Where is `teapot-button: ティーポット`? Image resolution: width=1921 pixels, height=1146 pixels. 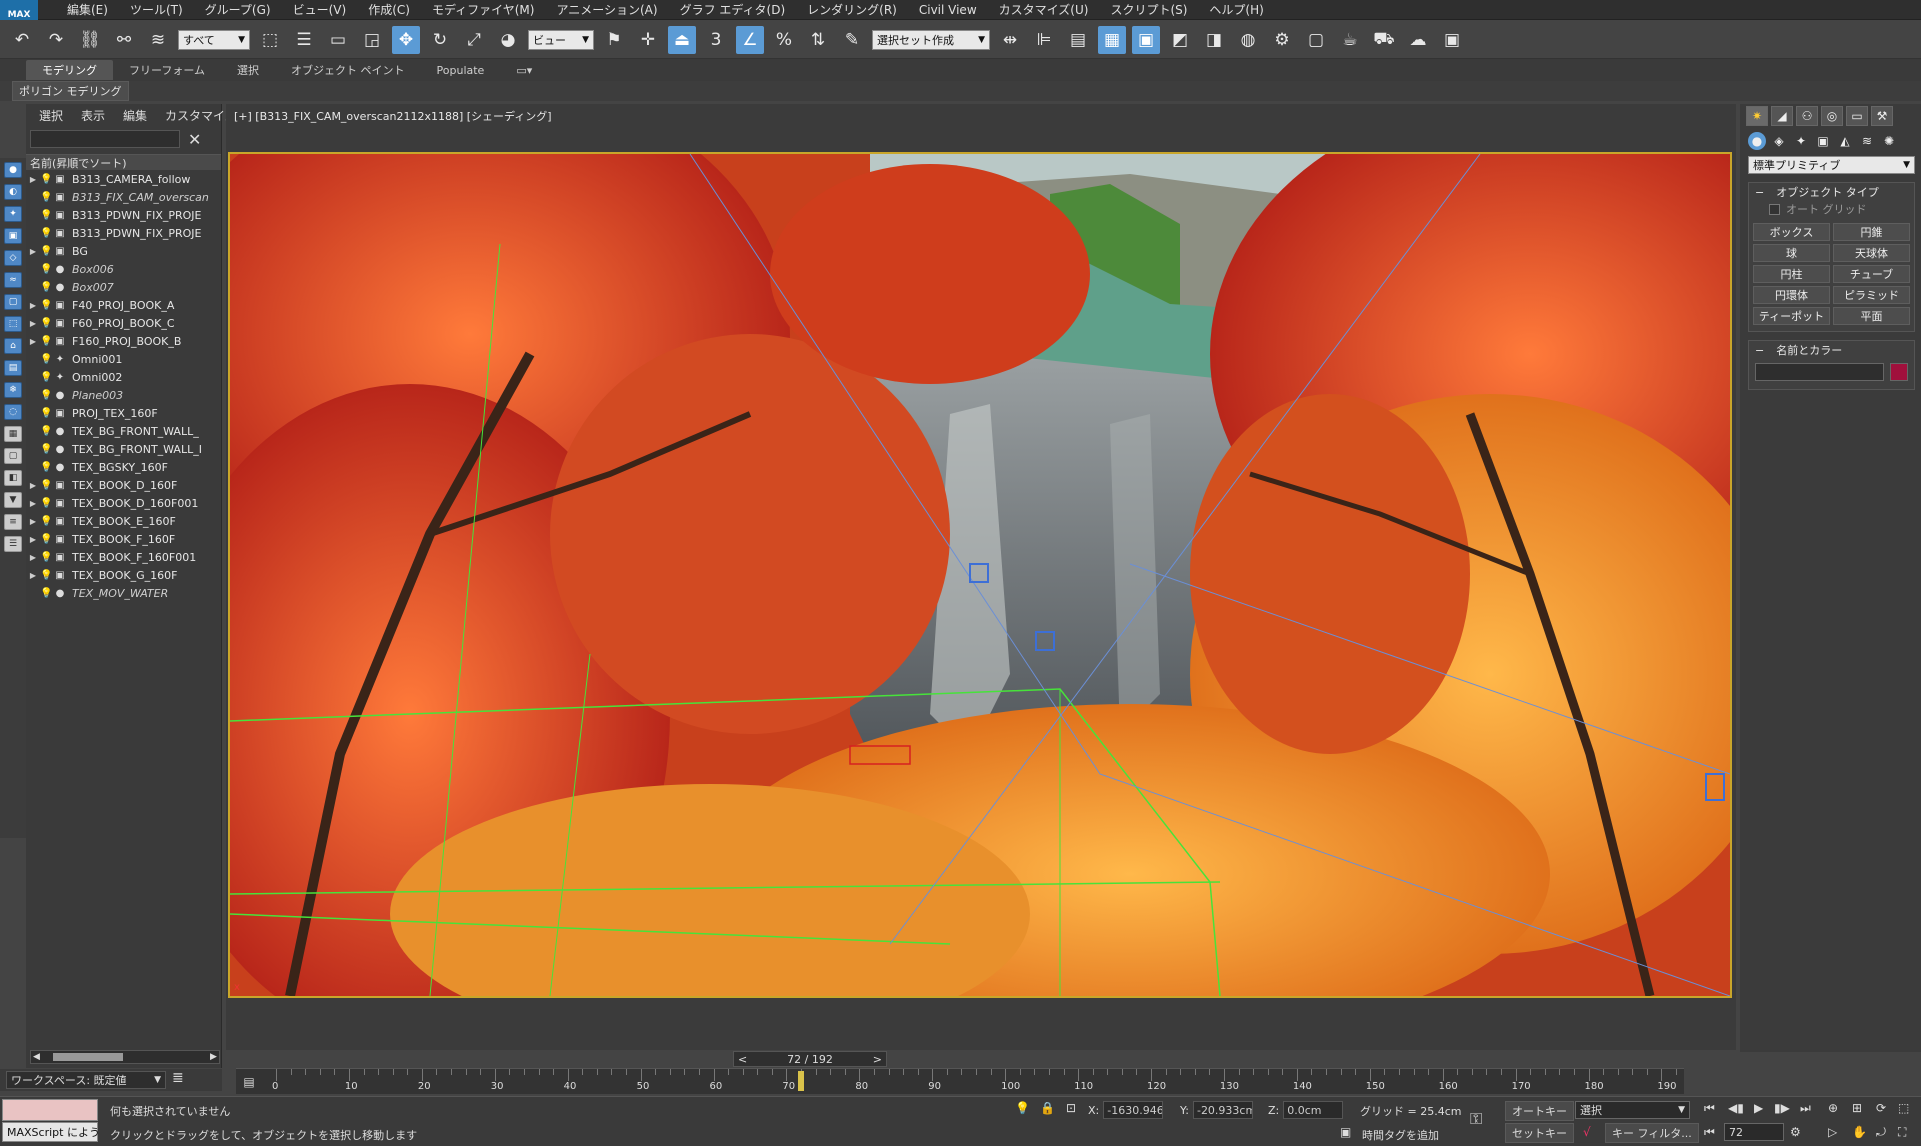 teapot-button: ティーポット is located at coordinates (1791, 316).